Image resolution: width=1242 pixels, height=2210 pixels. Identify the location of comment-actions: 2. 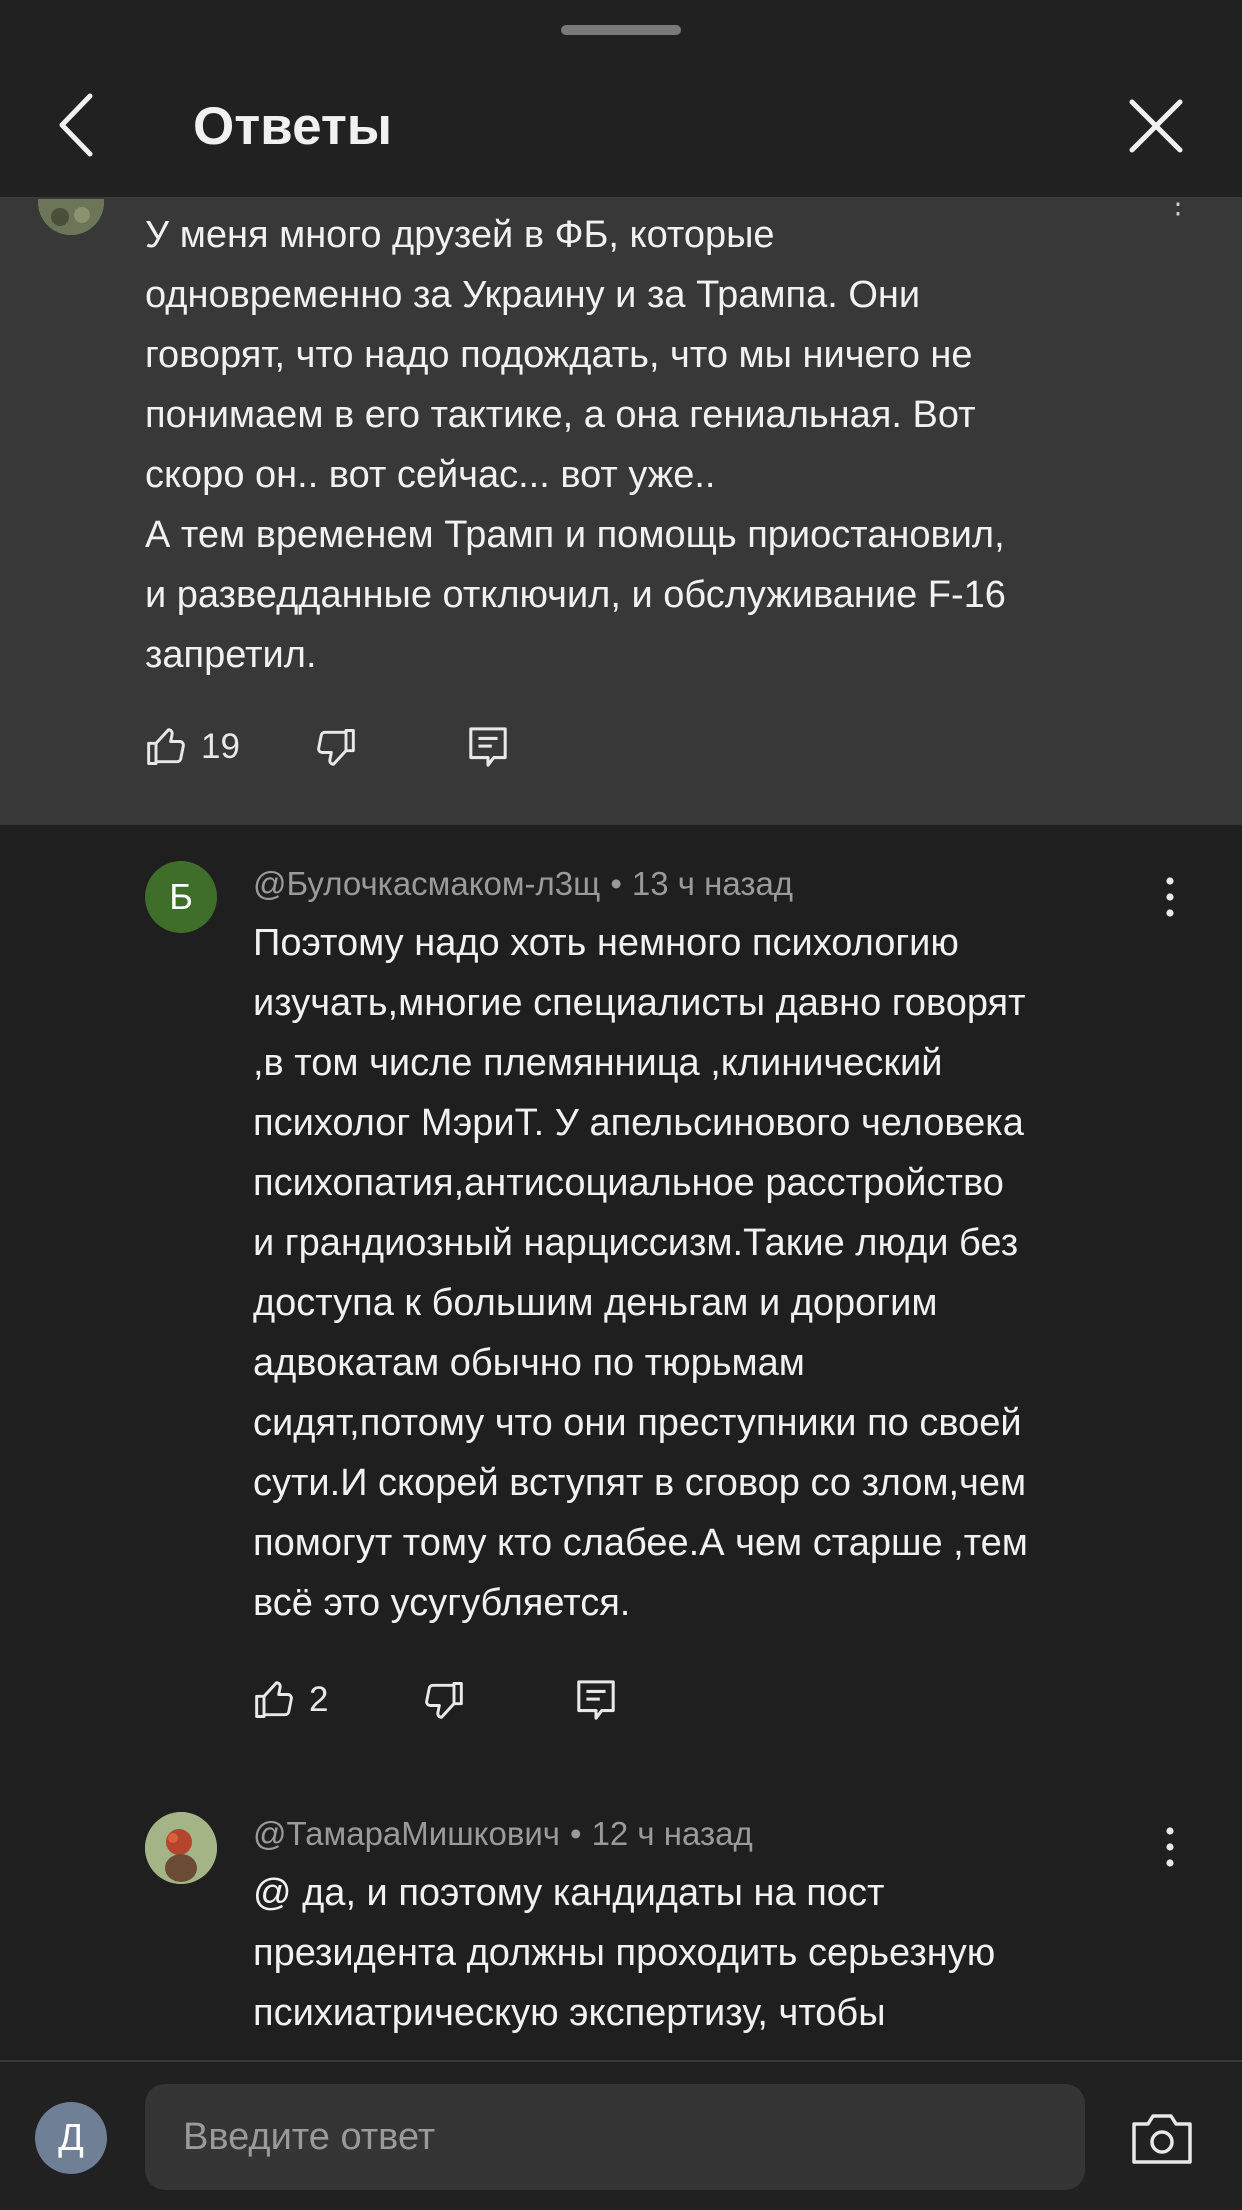
(453, 1708).